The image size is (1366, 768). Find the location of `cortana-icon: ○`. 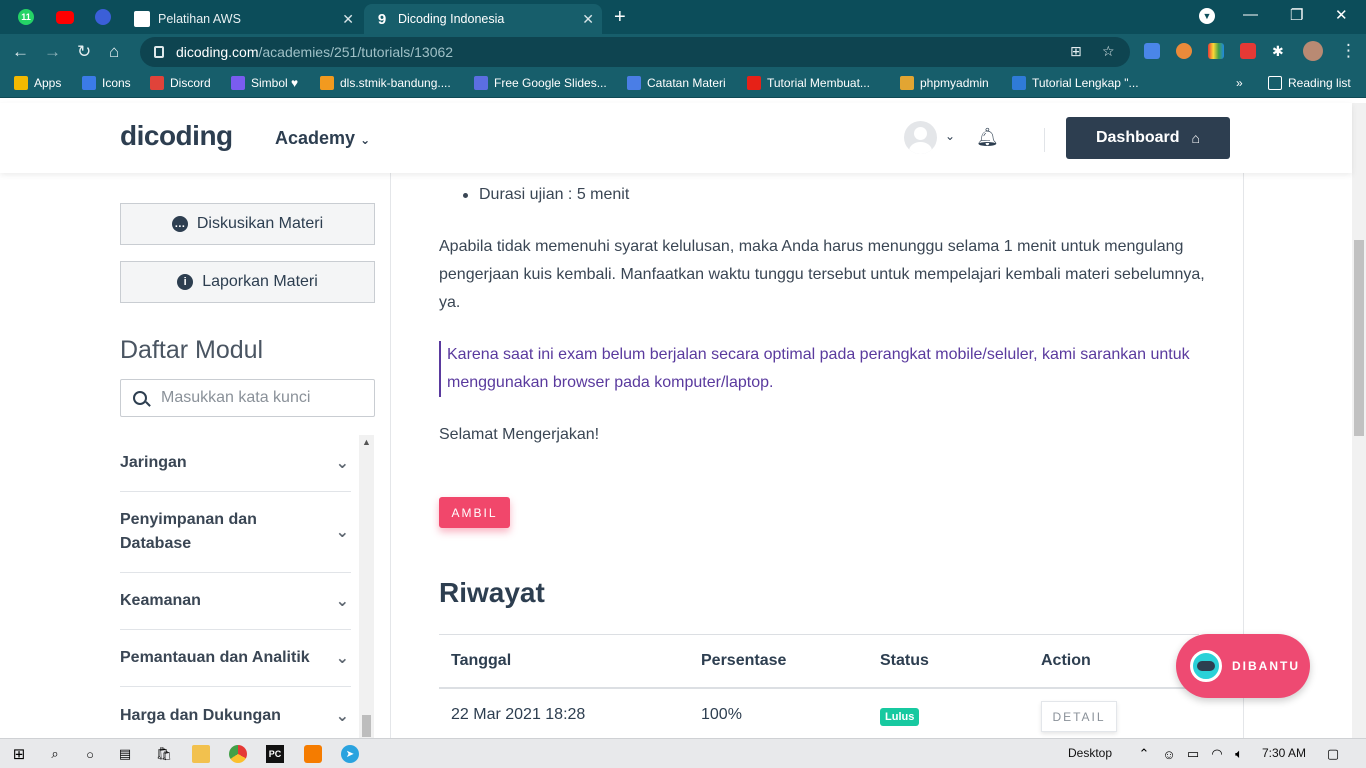

cortana-icon: ○ is located at coordinates (90, 754).